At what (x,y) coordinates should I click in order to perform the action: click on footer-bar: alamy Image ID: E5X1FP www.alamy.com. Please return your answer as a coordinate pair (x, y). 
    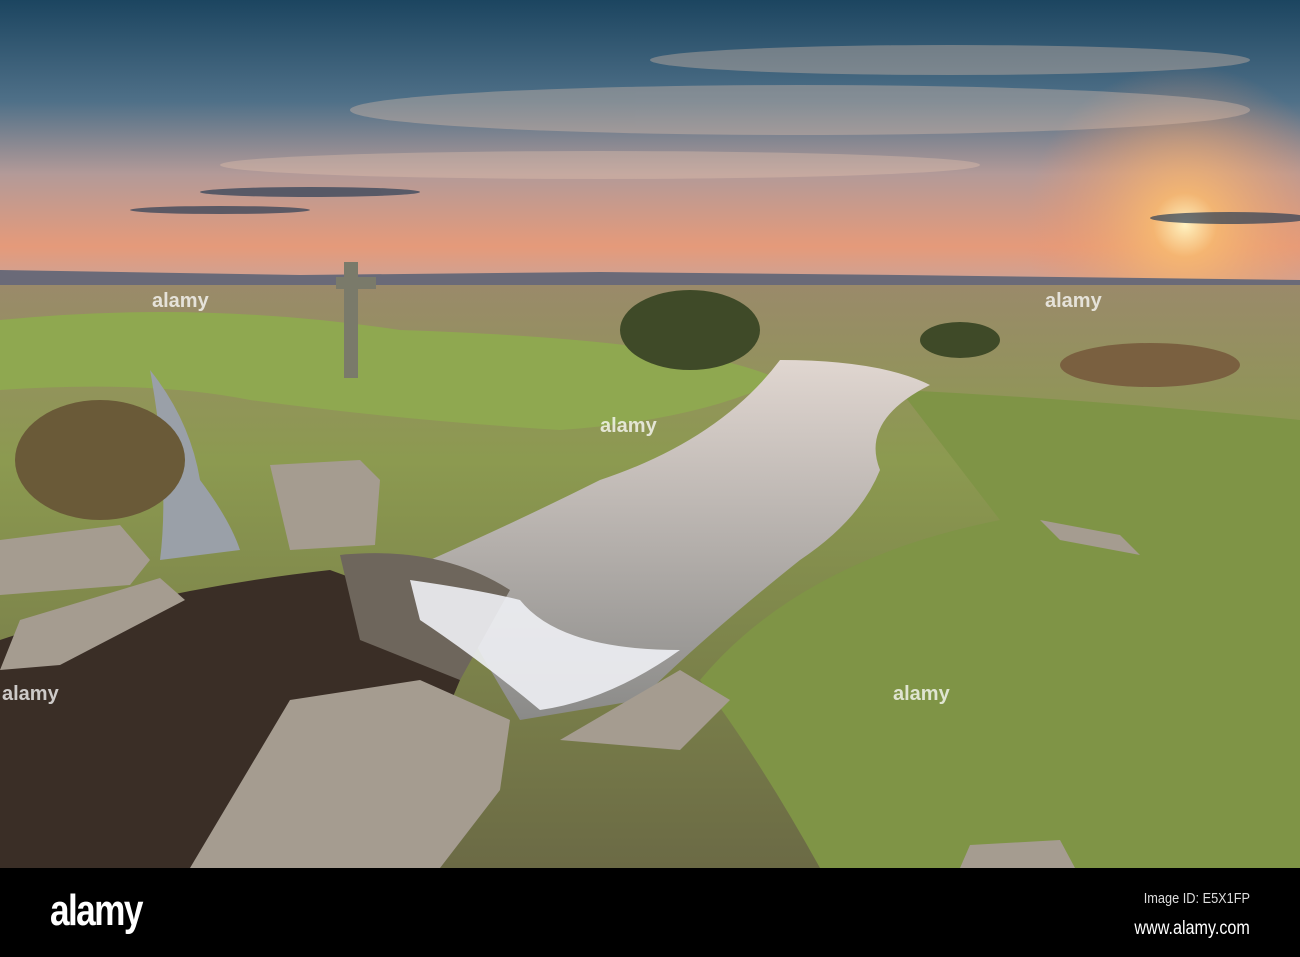
    Looking at the image, I should click on (650, 912).